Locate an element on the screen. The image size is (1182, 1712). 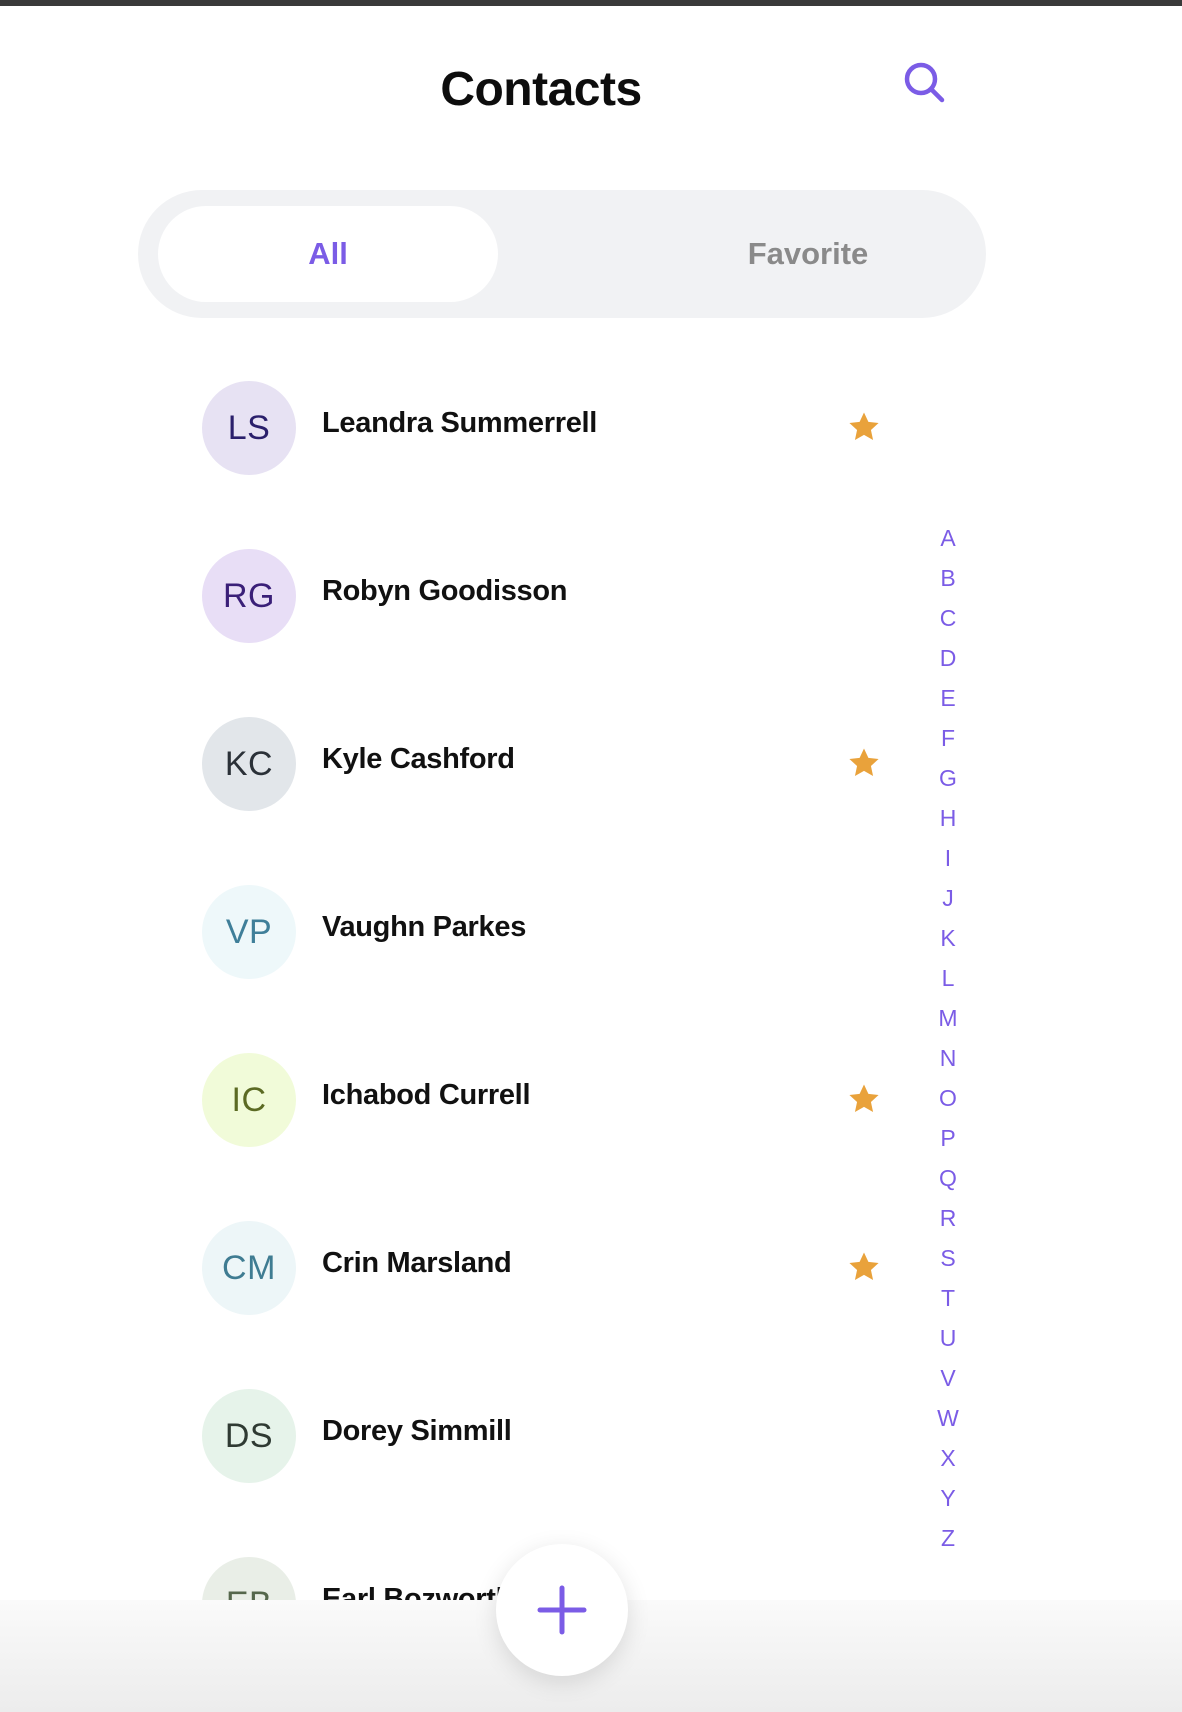
alpha-index-r: R is located at coordinates (948, 1218).